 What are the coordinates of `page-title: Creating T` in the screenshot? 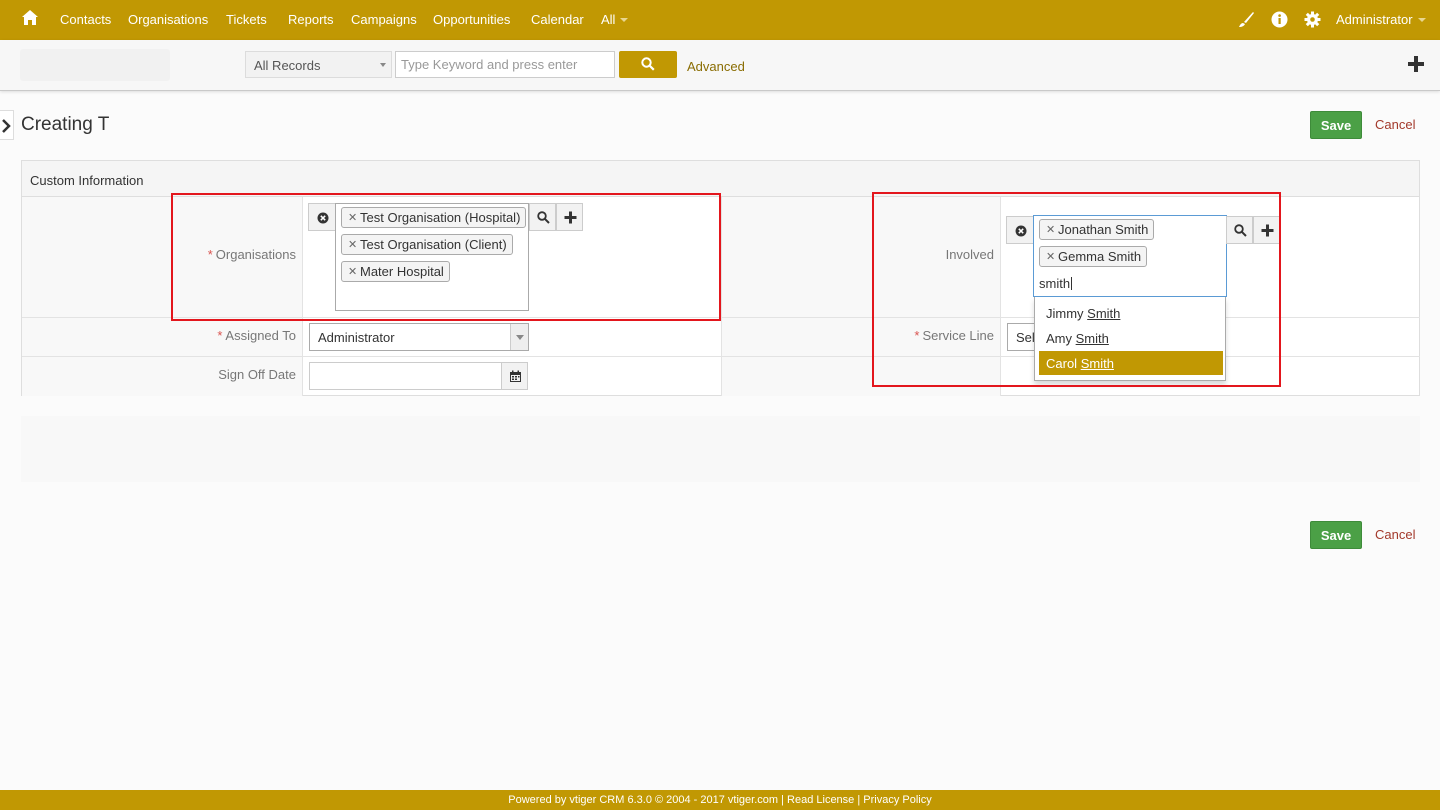 It's located at (65, 124).